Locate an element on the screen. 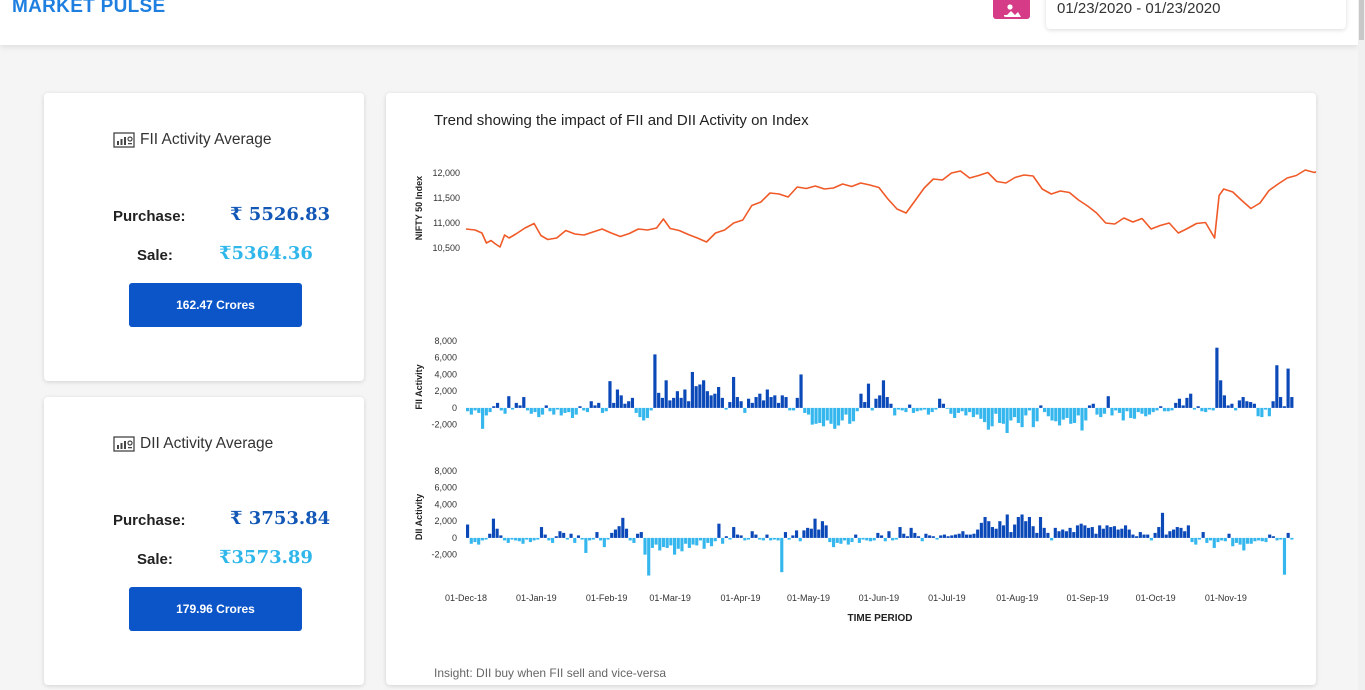  brand-title: MARKET PULSE is located at coordinates (89, 9).